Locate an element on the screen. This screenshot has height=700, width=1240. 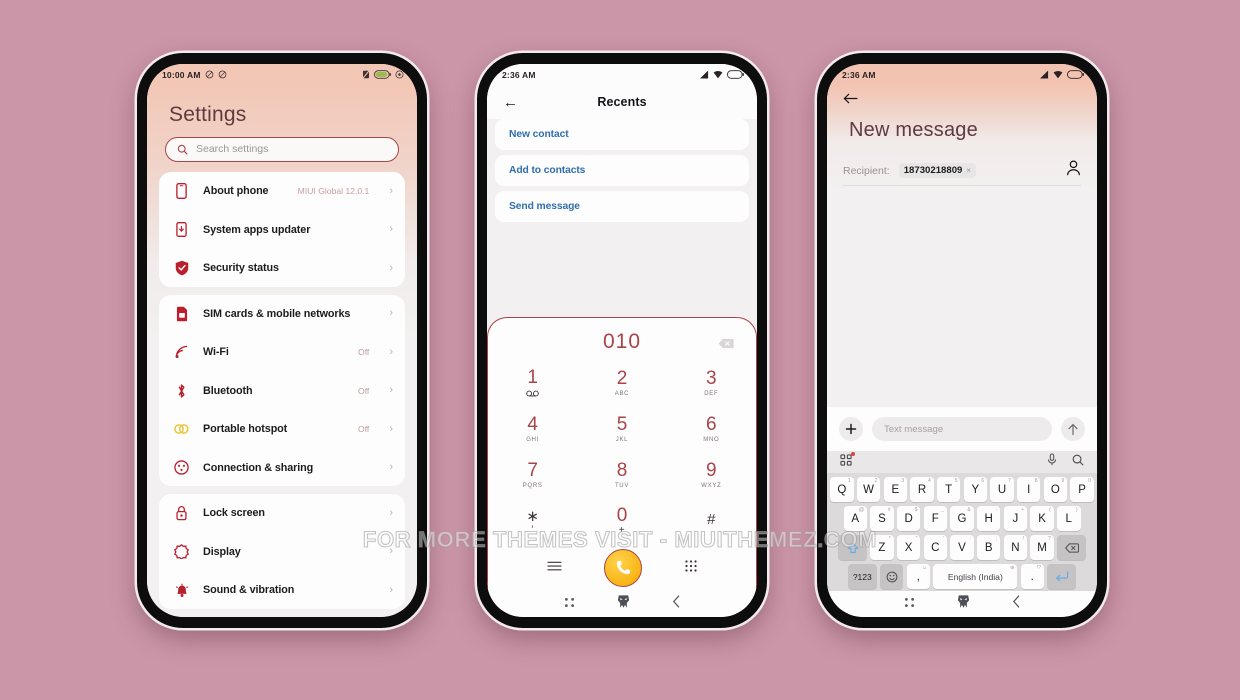
keypad-icon is located at coordinates (691, 568).